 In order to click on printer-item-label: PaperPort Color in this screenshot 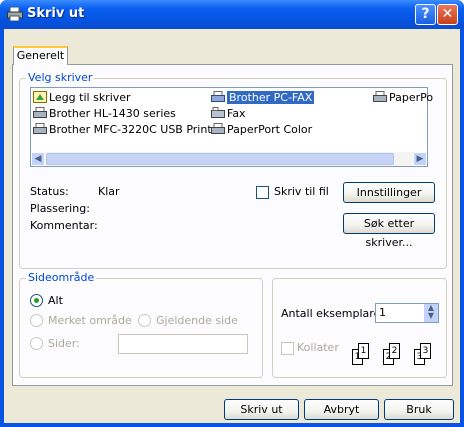, I will do `click(270, 129)`.